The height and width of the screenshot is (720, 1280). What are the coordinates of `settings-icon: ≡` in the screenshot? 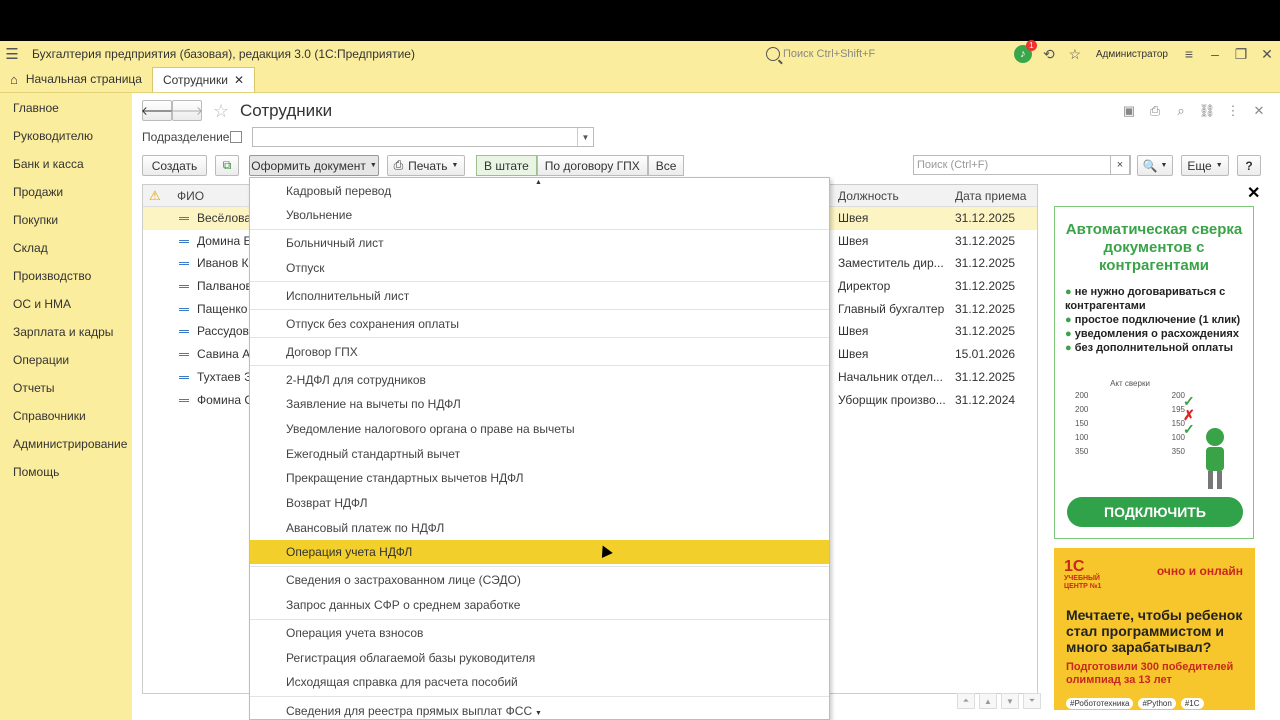 It's located at (1189, 54).